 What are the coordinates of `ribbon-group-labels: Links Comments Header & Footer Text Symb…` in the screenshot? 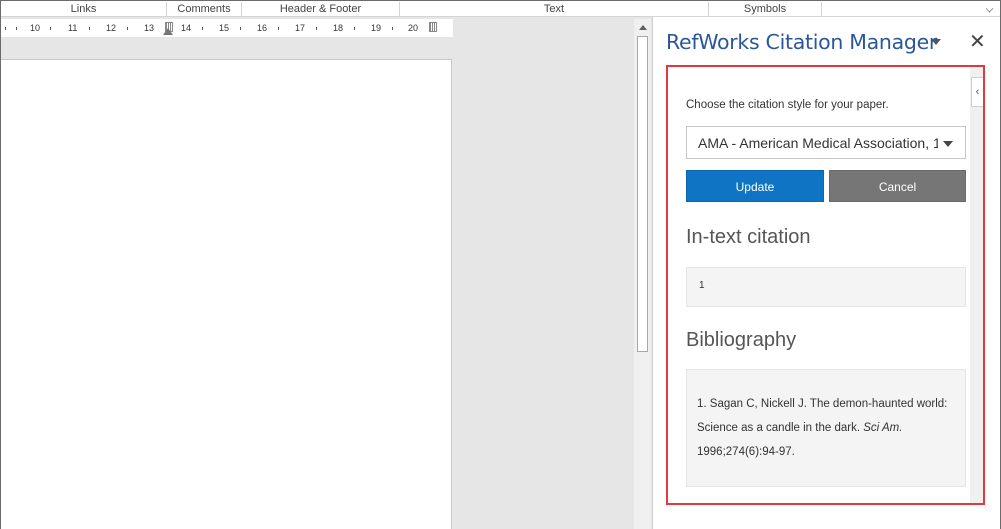 It's located at (500, 9).